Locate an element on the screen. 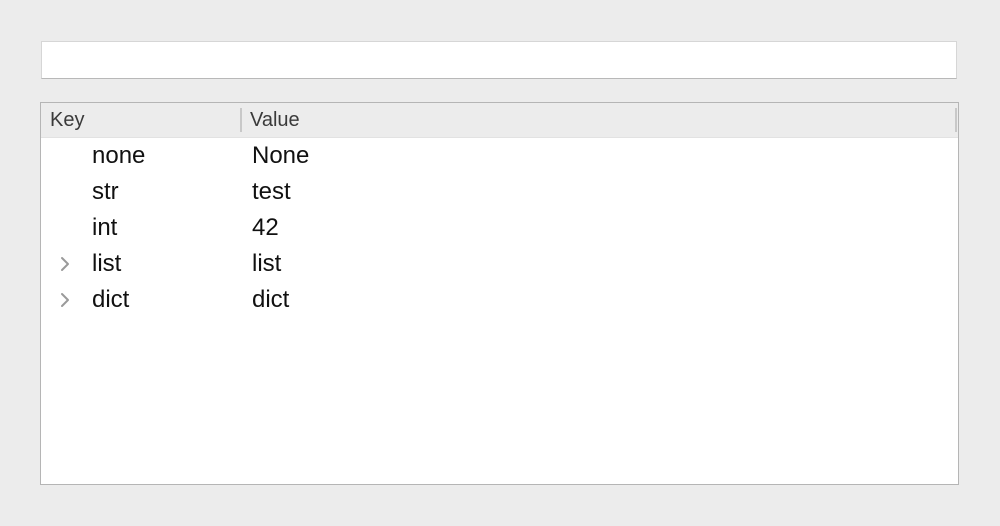 The width and height of the screenshot is (1000, 526). column-header-key: Key is located at coordinates (145, 120).